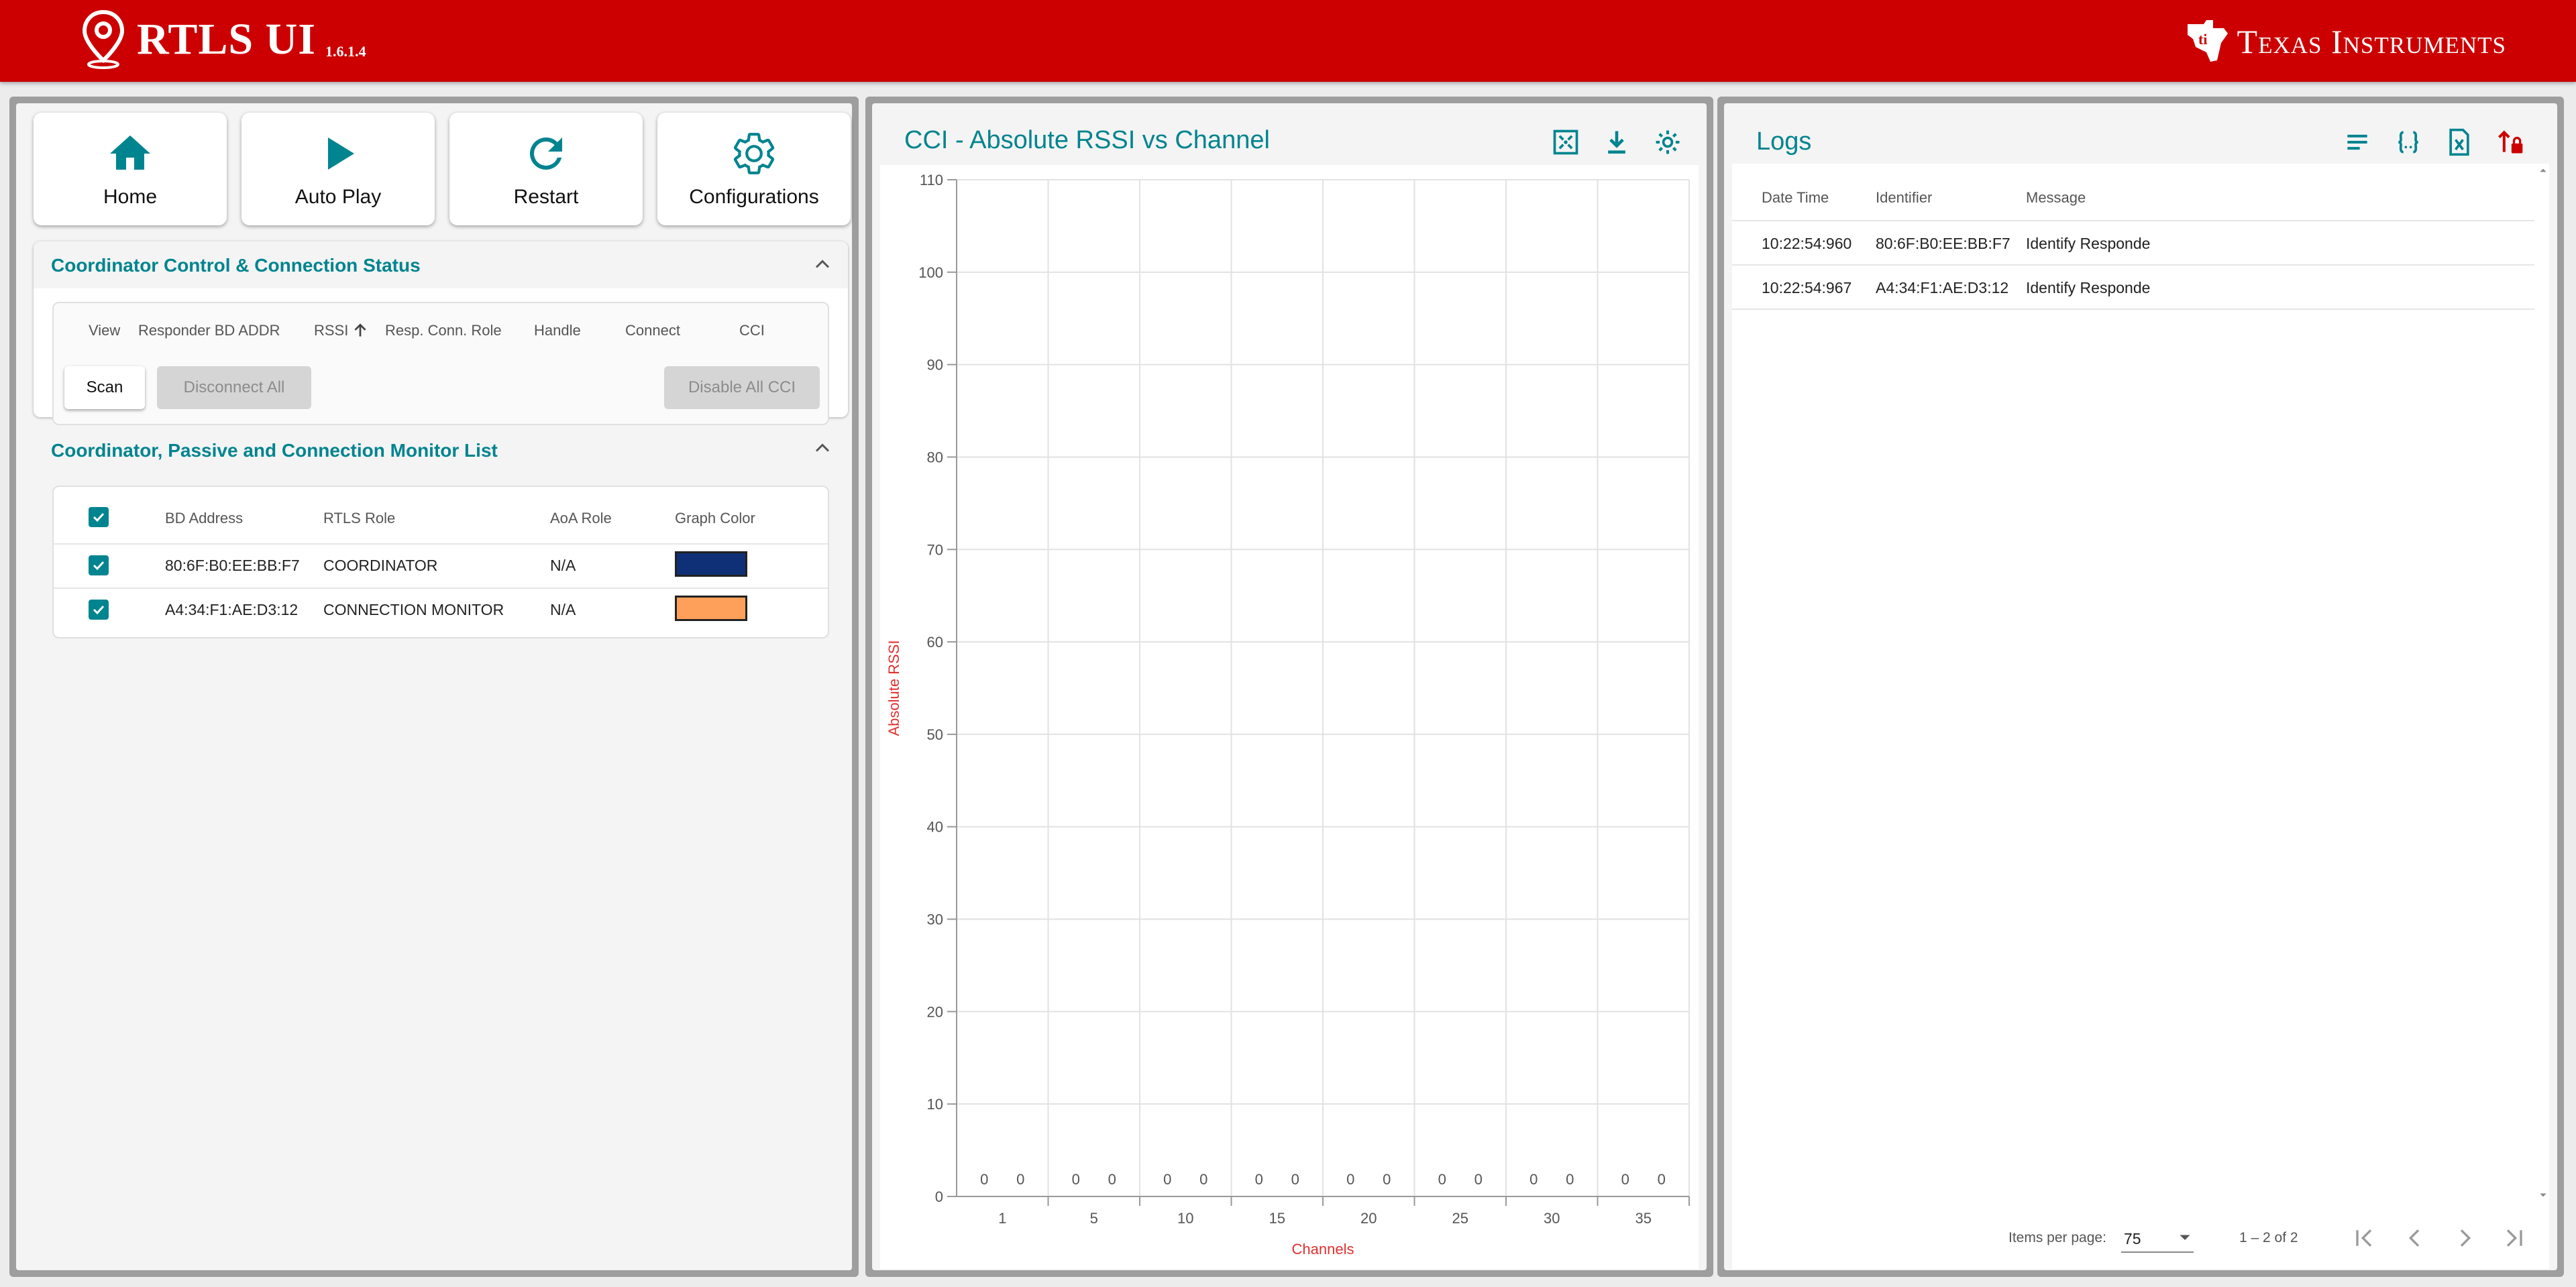 The image size is (2576, 1287). What do you see at coordinates (1460, 1218) in the screenshot?
I see `x-tick-label: 25` at bounding box center [1460, 1218].